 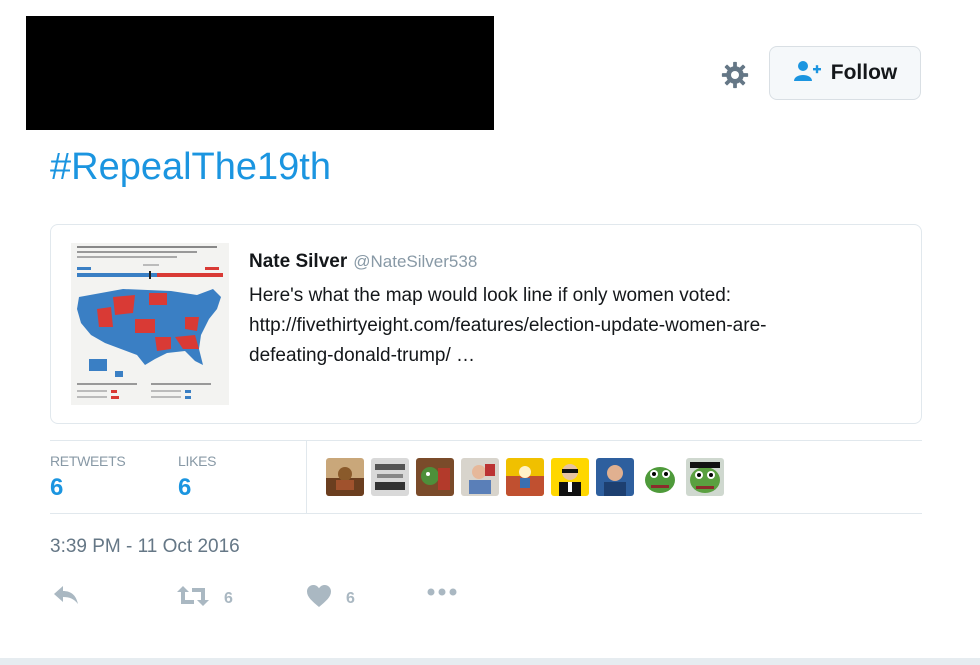 What do you see at coordinates (228, 598) in the screenshot?
I see `retweet-action-count: 6` at bounding box center [228, 598].